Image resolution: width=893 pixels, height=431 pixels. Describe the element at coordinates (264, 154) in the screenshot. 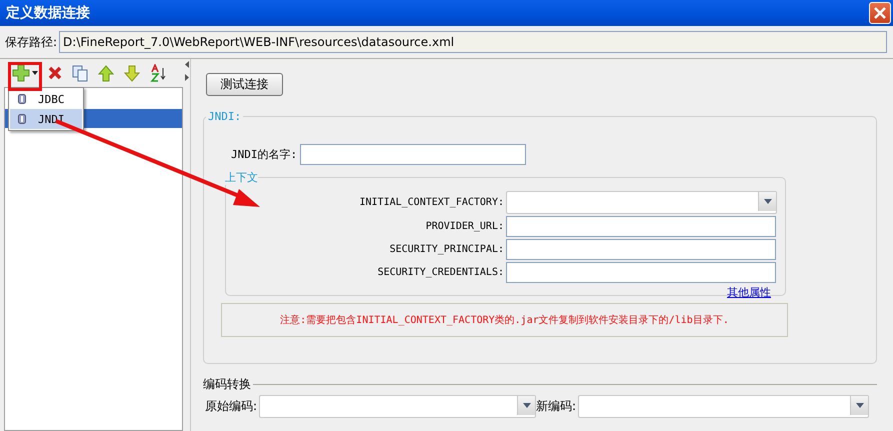

I see `field-label: JNDI的名字:` at that location.